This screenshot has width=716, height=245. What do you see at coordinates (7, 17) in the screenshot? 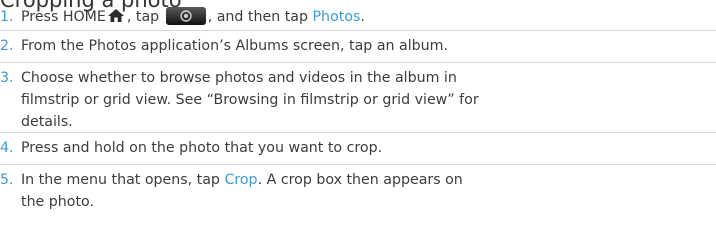
I see `step-number: 1.` at bounding box center [7, 17].